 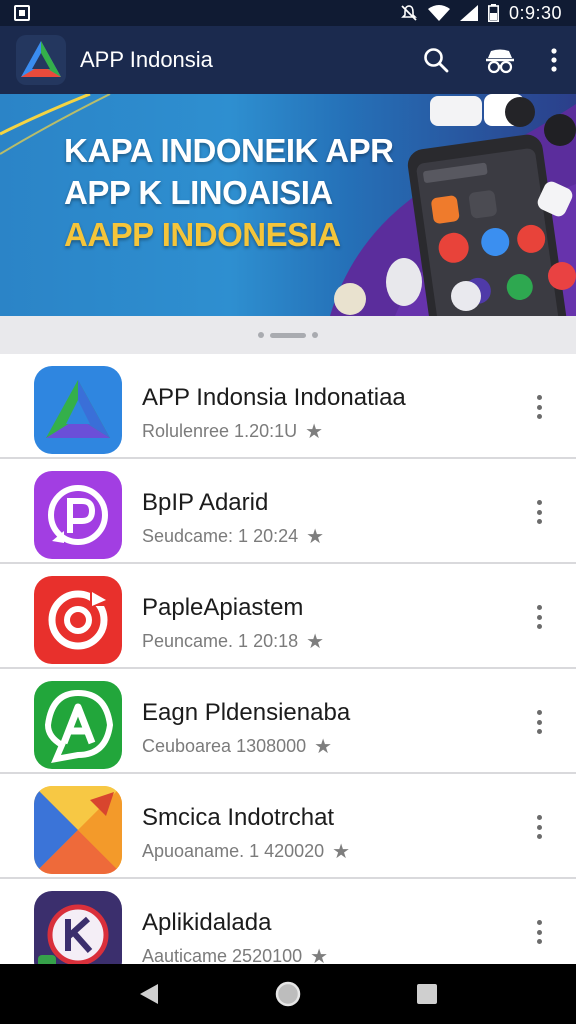 I want to click on recents-button, so click(x=427, y=994).